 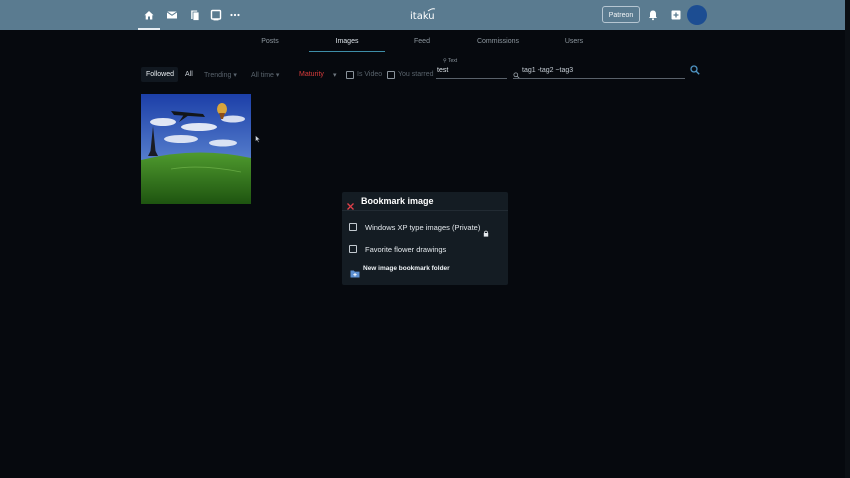 What do you see at coordinates (471, 78) in the screenshot?
I see `text-field-underline` at bounding box center [471, 78].